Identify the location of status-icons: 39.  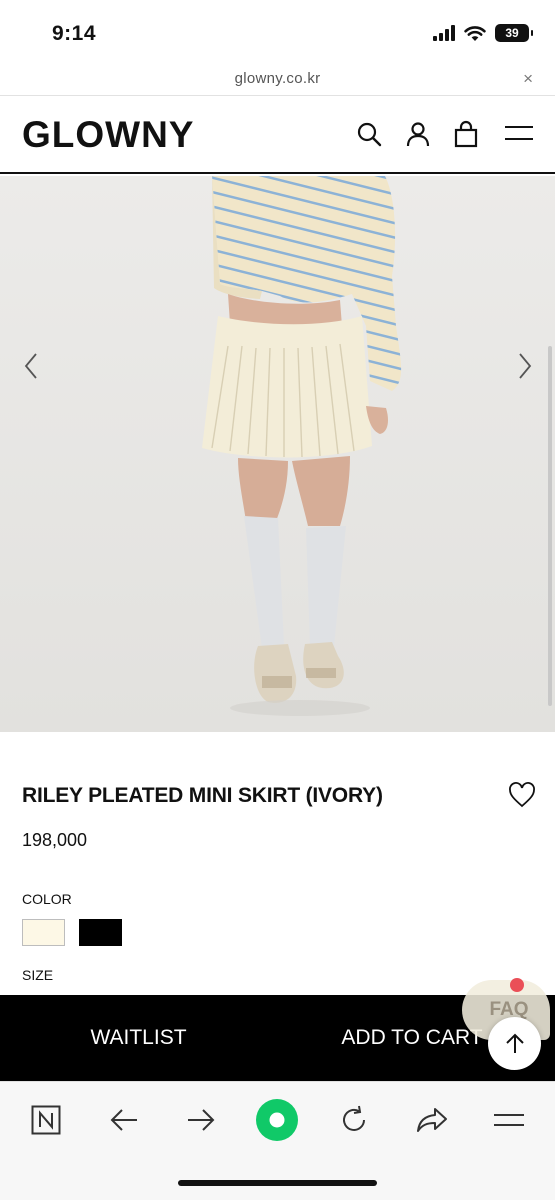
(483, 33).